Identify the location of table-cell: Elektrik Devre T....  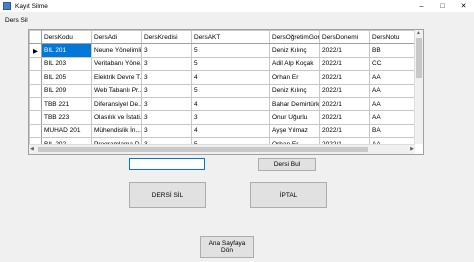
(116, 77).